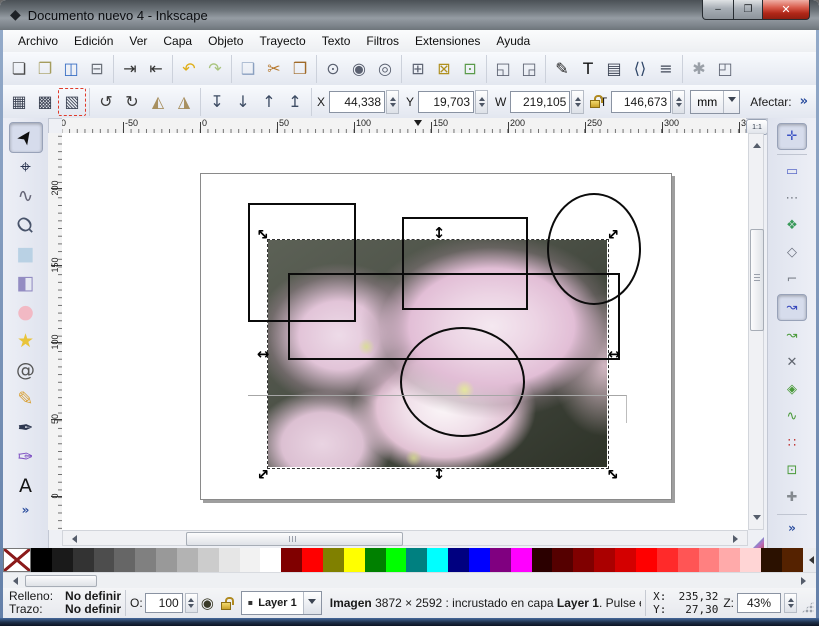 The width and height of the screenshot is (819, 626). Describe the element at coordinates (158, 102) in the screenshot. I see `flip-horizontal-button: ◭` at that location.